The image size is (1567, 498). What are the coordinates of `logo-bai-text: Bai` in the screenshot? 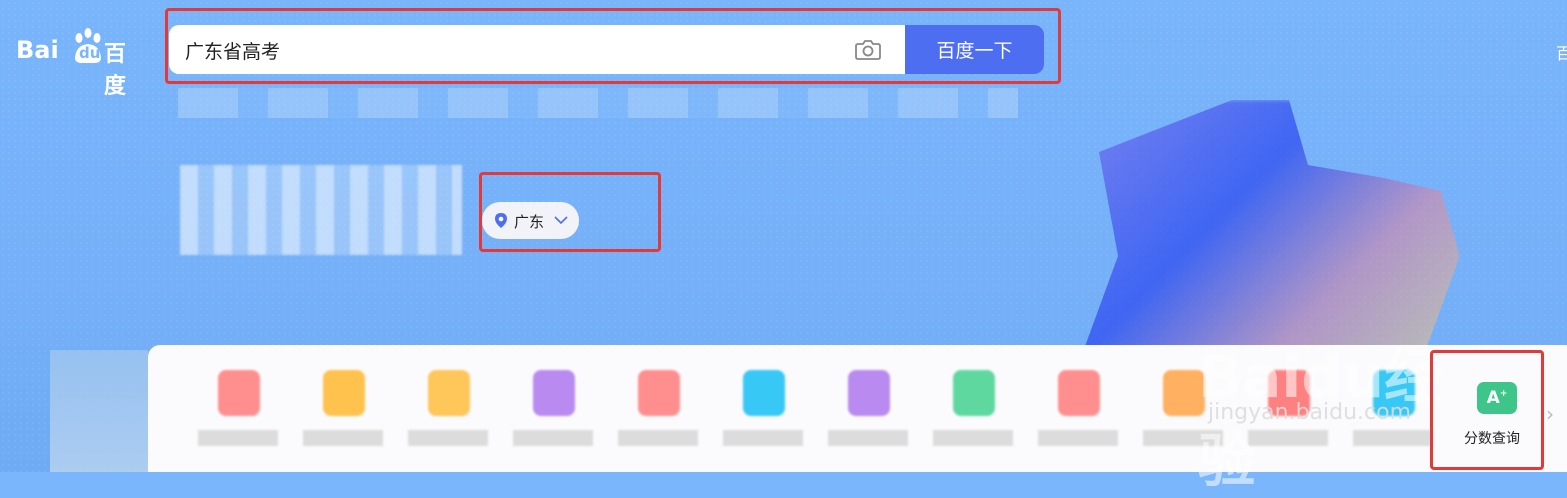 It's located at (37, 50).